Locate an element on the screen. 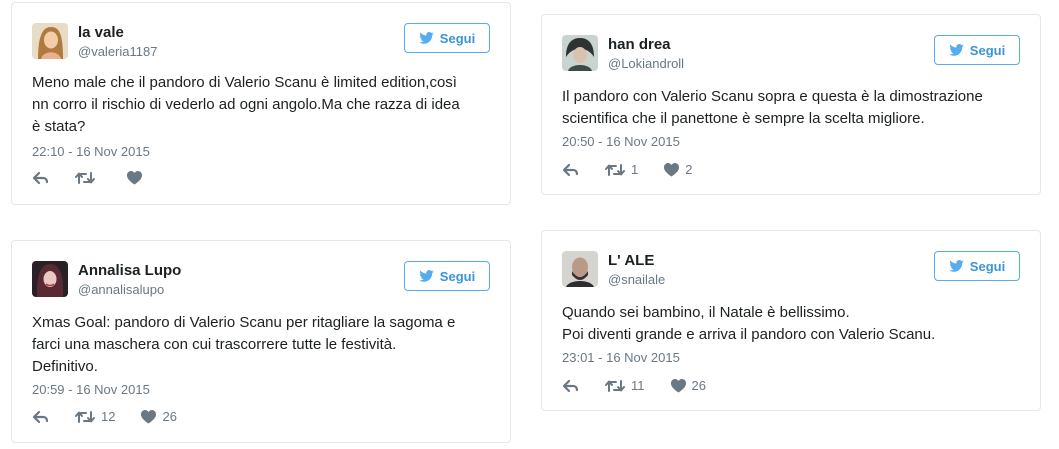  timestamp: 20:59 - 16 Nov 2015 is located at coordinates (91, 390).